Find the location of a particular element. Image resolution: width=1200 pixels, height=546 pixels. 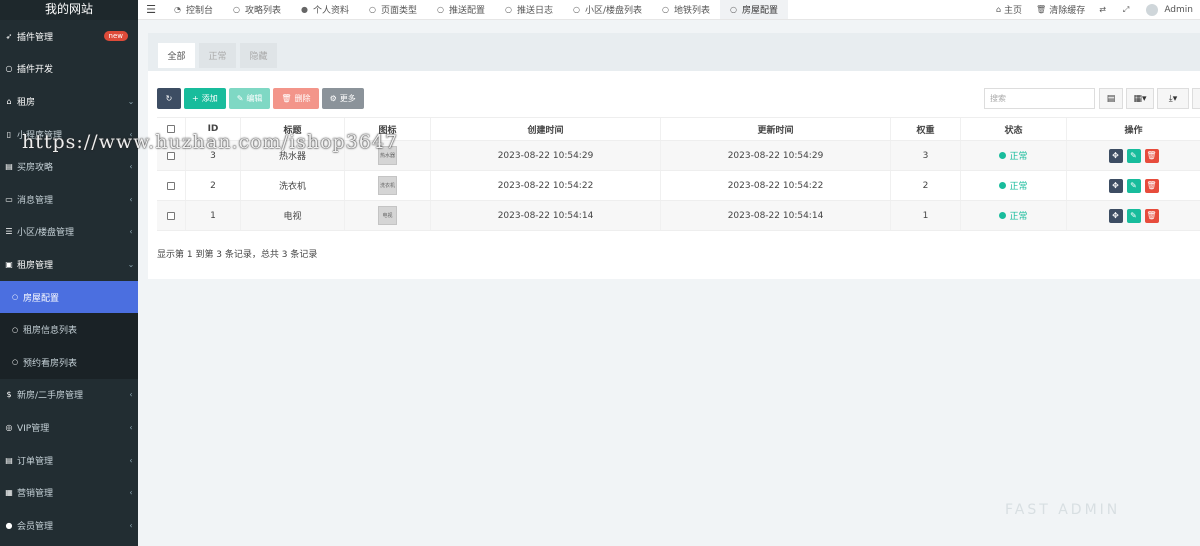

header-actions: 操作 is located at coordinates (1133, 130).